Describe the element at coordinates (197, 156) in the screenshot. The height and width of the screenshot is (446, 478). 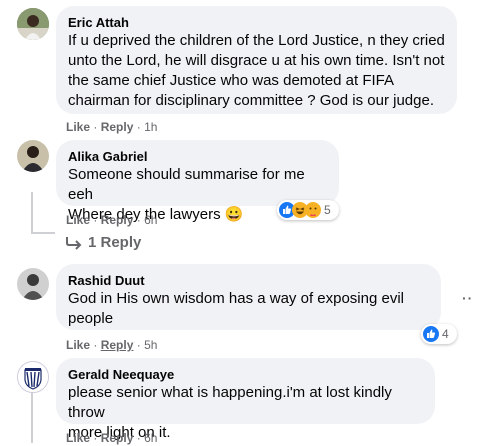
I see `comment-author: Alika Gabriel` at that location.